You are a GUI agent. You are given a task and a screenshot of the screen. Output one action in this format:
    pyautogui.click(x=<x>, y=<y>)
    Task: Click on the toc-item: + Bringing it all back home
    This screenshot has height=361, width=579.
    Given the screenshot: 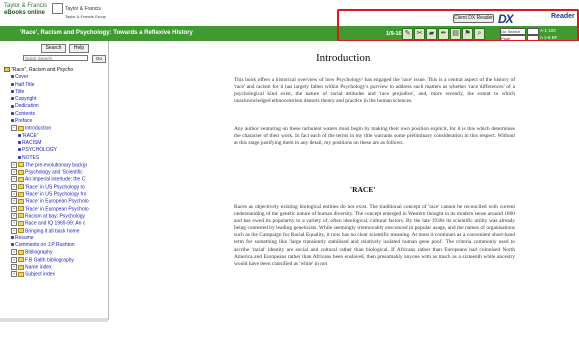 What is the action you would take?
    pyautogui.click(x=55, y=231)
    